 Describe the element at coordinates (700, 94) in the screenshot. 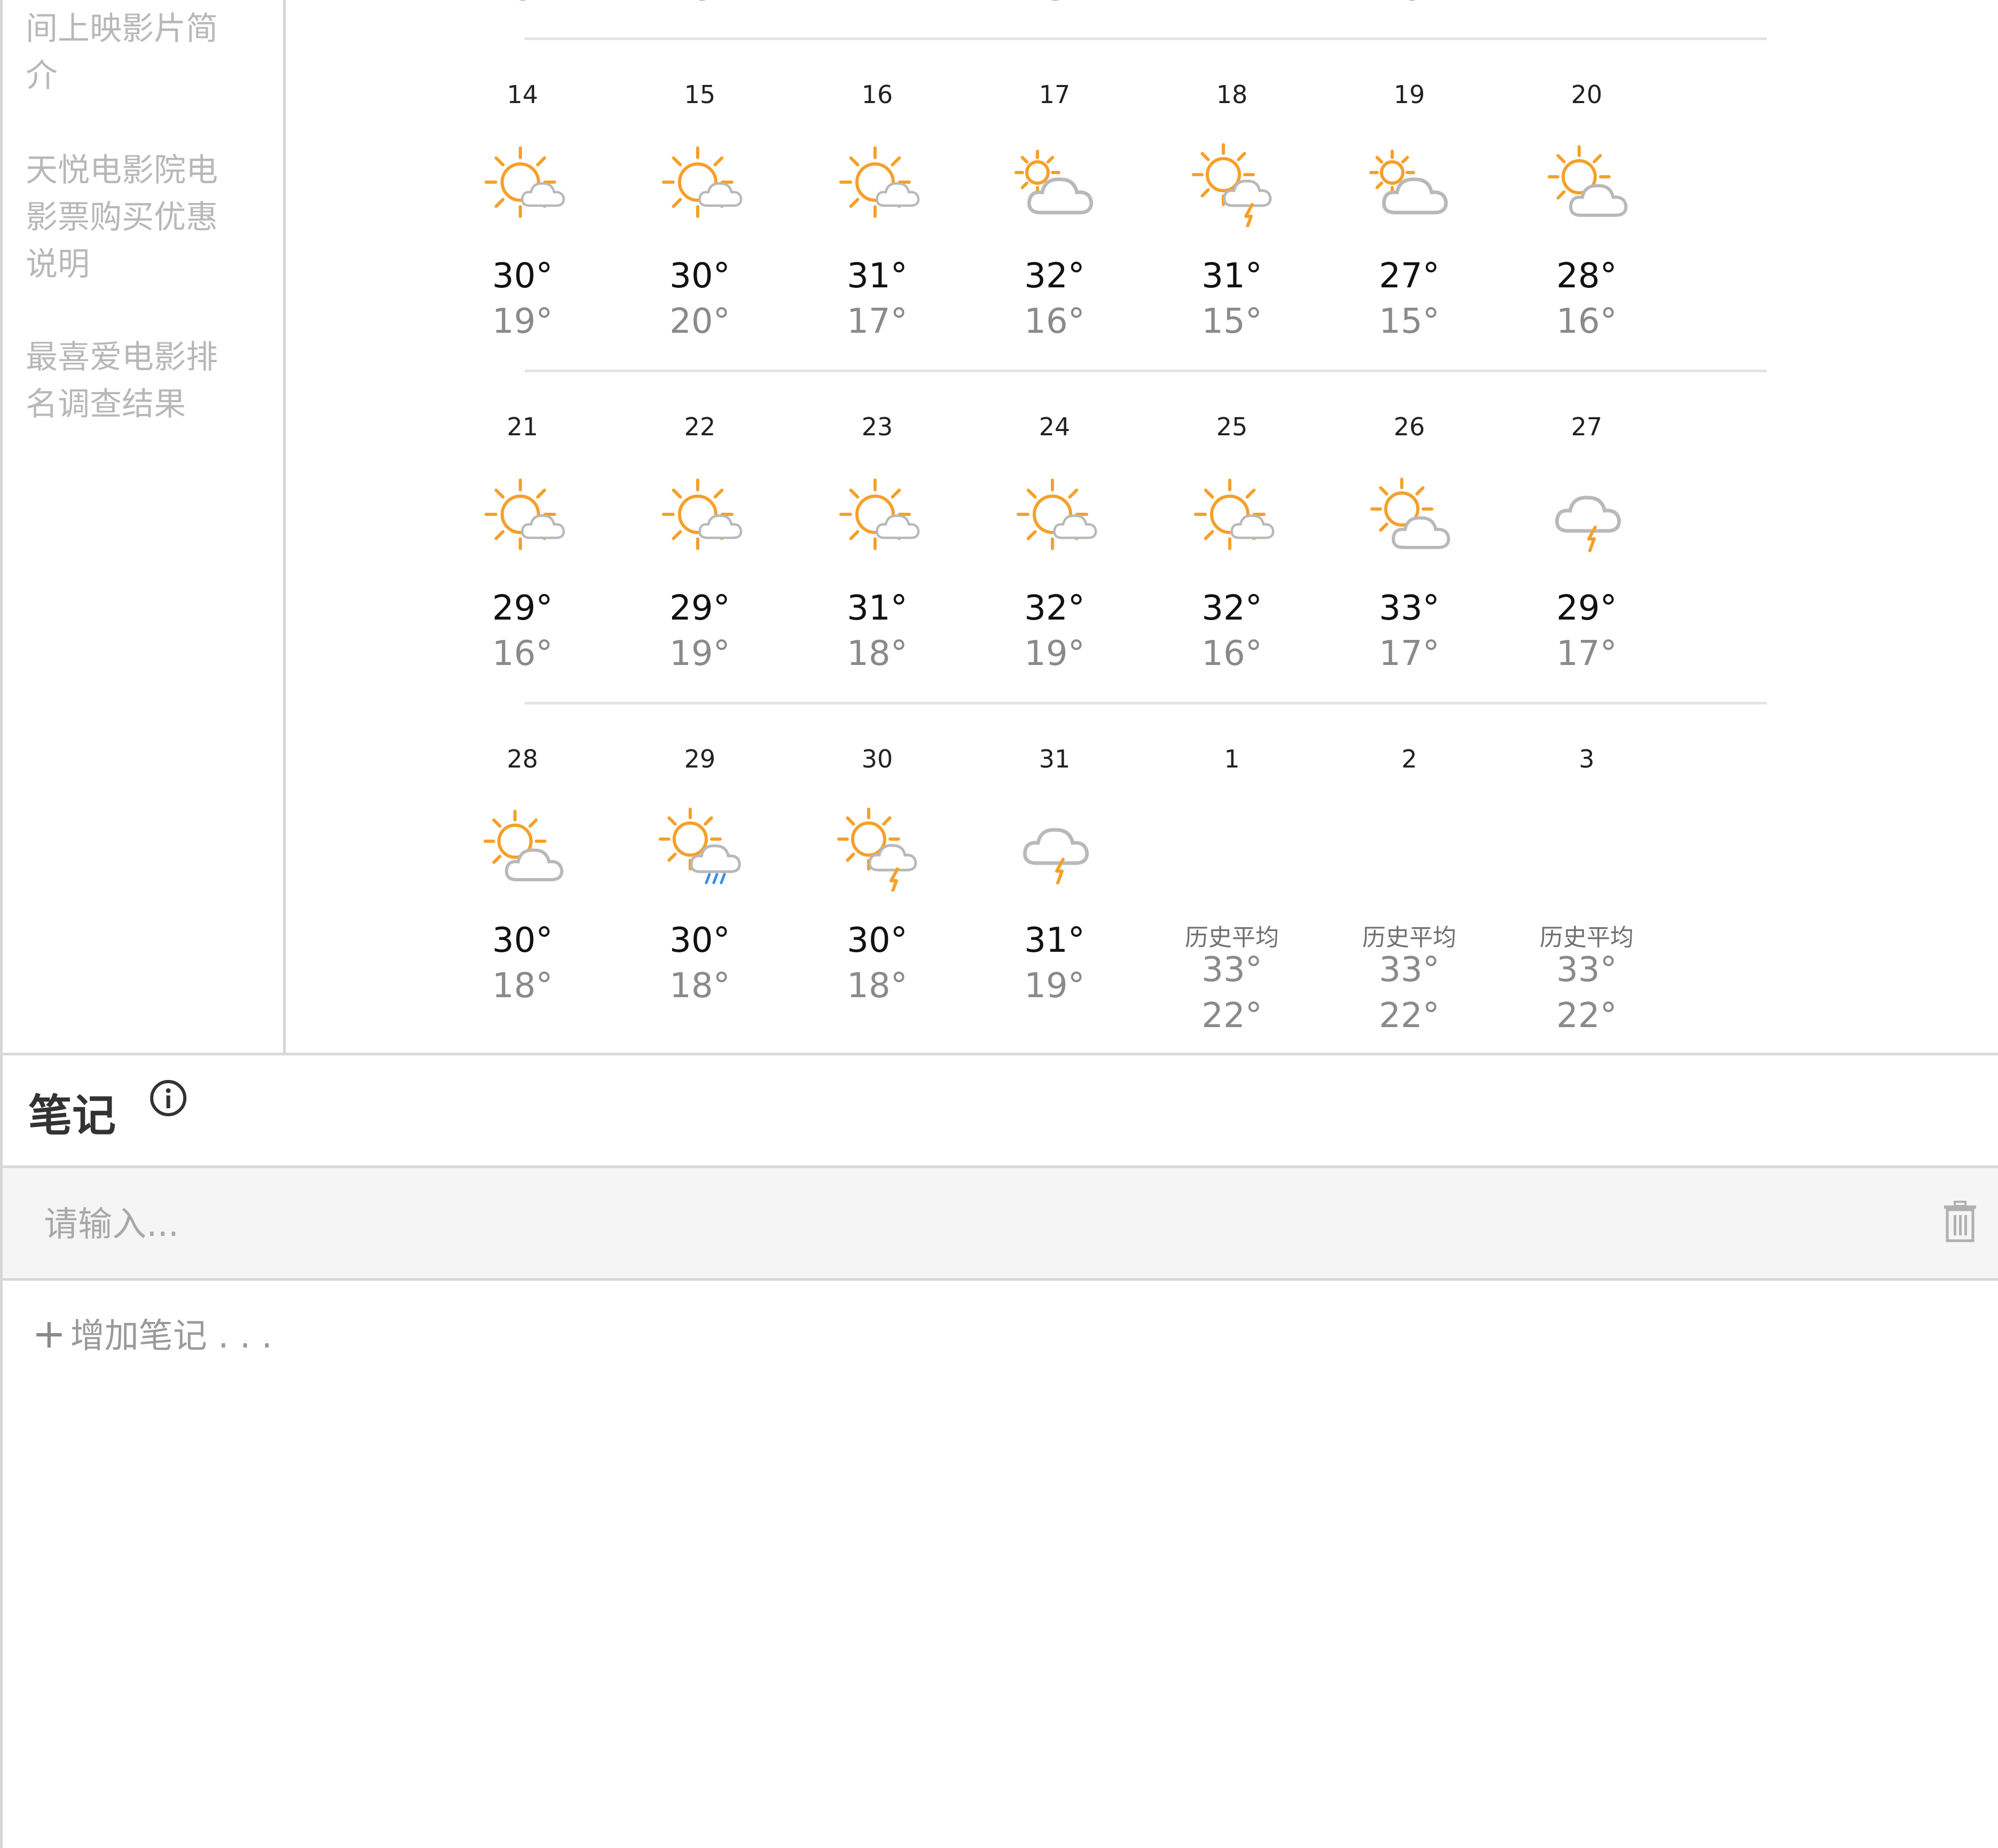

I see `day-number: 15` at that location.